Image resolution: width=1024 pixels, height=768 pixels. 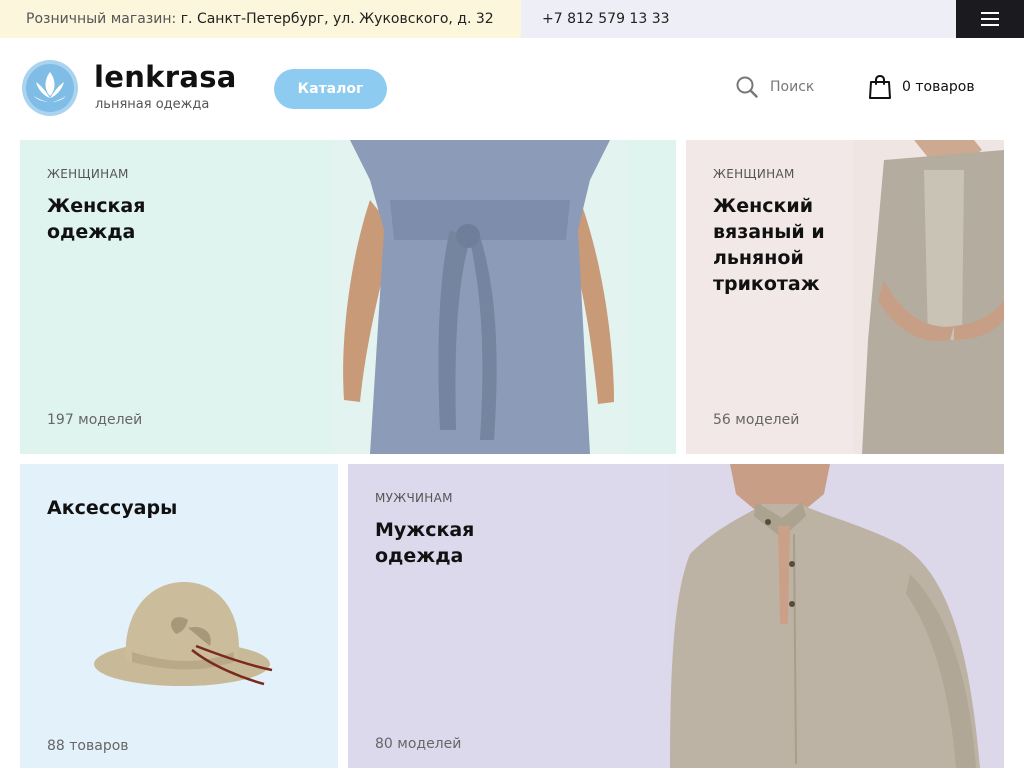 What do you see at coordinates (414, 498) in the screenshot?
I see `tile-kicker: МУЖЧИНАМ` at bounding box center [414, 498].